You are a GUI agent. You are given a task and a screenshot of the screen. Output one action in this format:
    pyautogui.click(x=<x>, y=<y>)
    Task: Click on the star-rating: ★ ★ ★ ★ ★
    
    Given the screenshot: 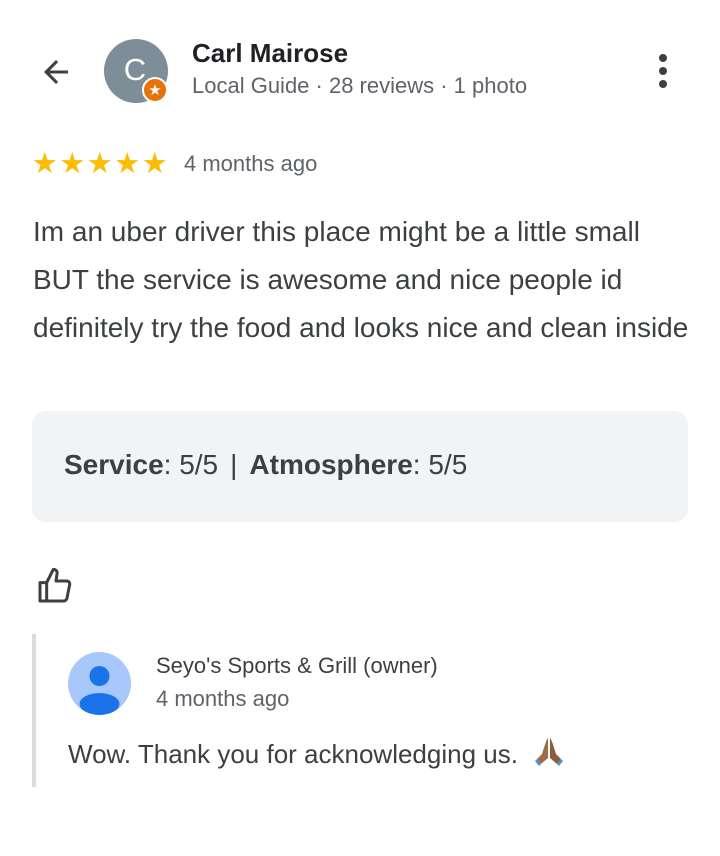 What is the action you would take?
    pyautogui.click(x=100, y=164)
    